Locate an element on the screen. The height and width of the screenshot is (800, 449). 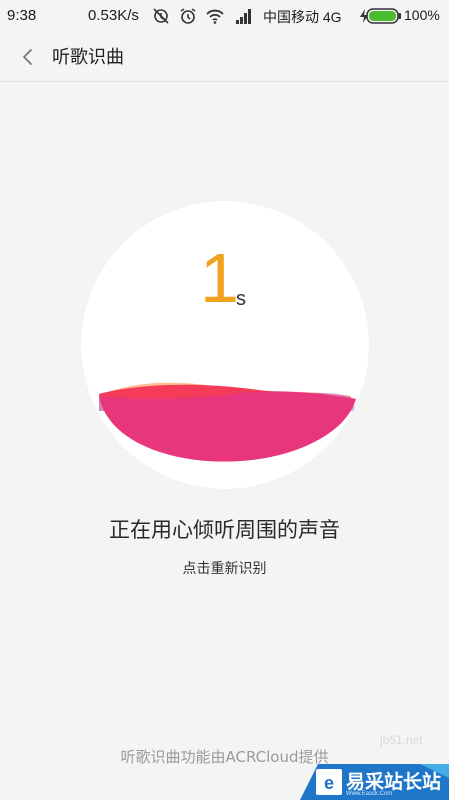
svg-text: e is located at coordinates (329, 783).